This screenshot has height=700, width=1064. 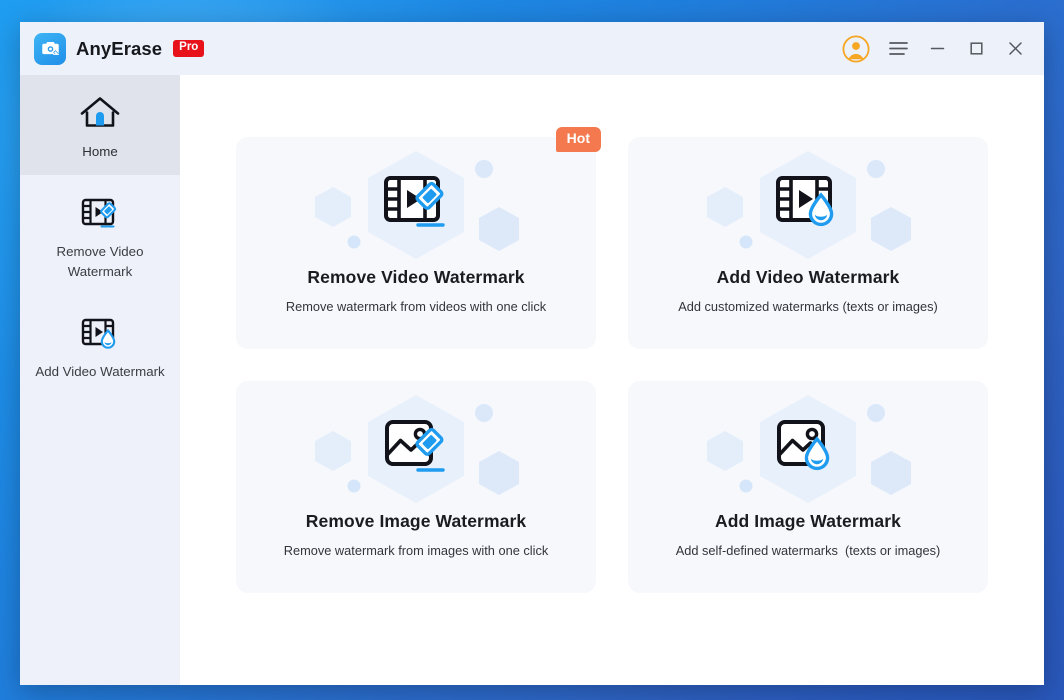 What do you see at coordinates (50, 48) in the screenshot?
I see `app-logo-icon` at bounding box center [50, 48].